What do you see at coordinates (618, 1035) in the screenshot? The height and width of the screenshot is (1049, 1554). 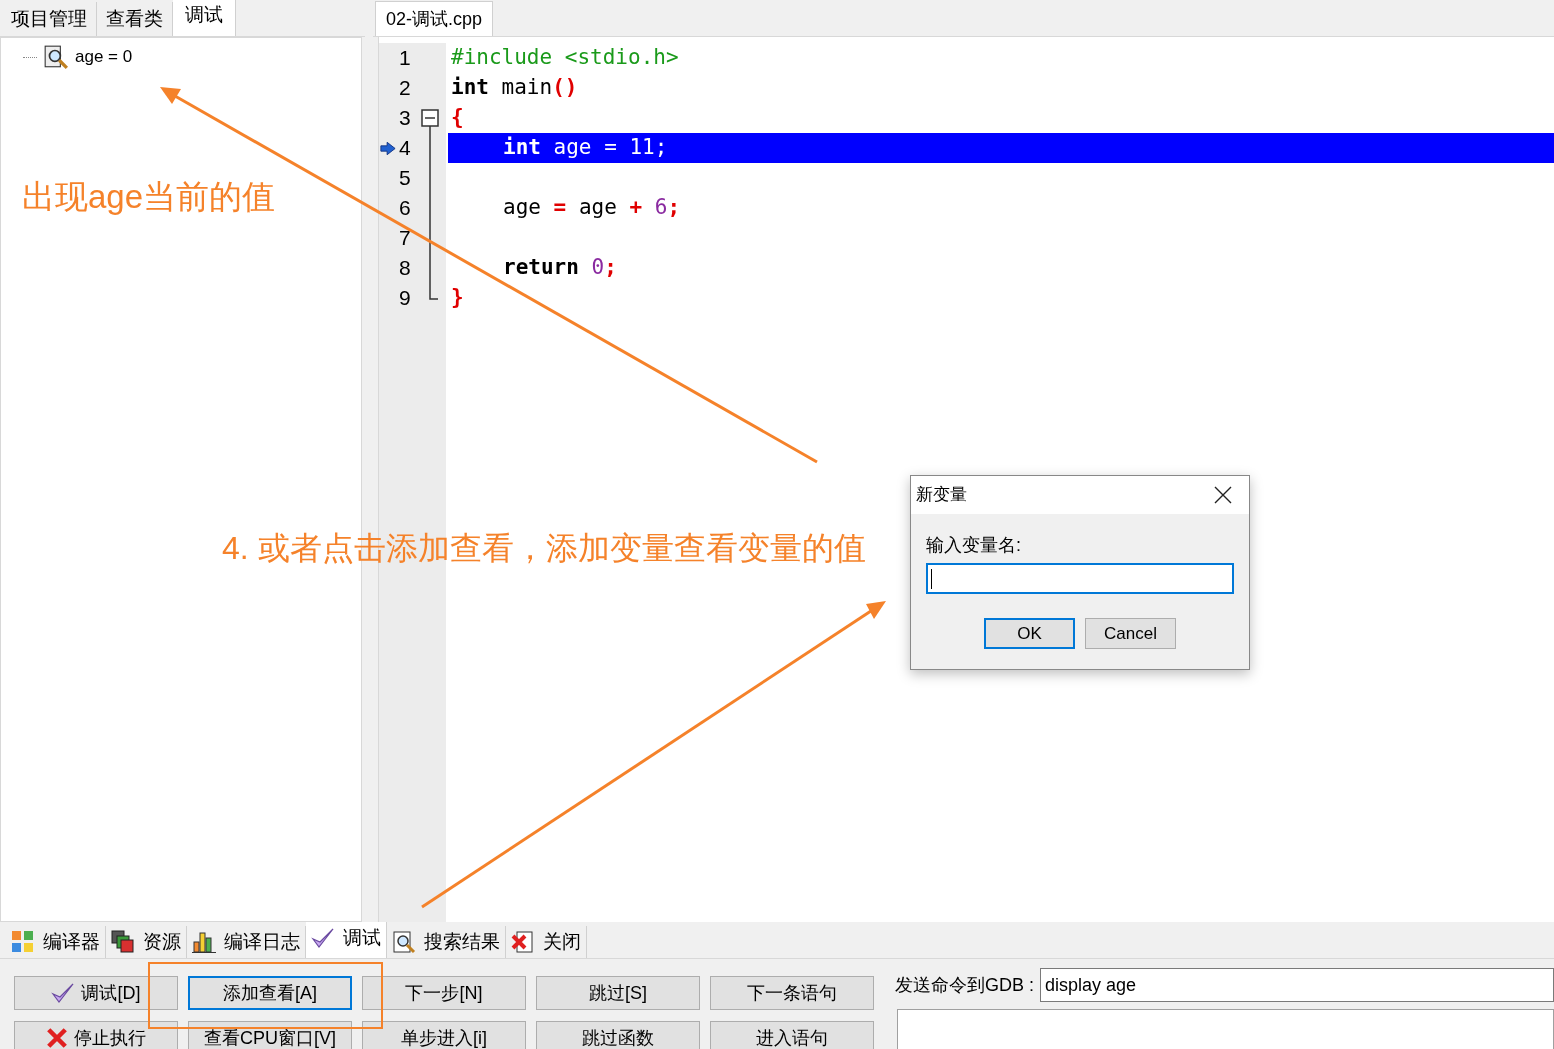 I see `debug-button: 跳过函数` at bounding box center [618, 1035].